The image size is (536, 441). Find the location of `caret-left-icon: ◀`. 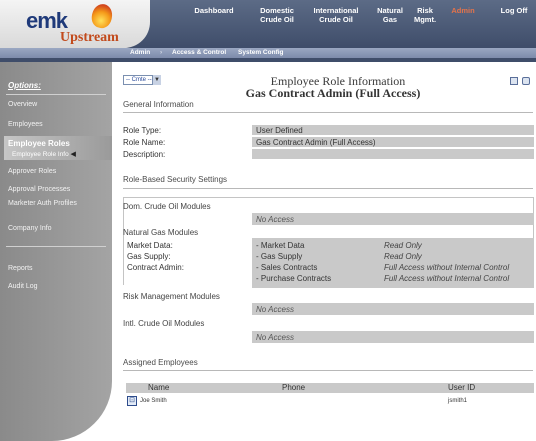

caret-left-icon: ◀ is located at coordinates (73, 154).